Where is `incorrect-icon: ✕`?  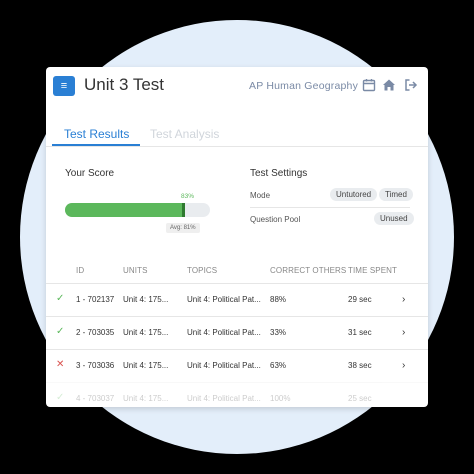
incorrect-icon: ✕ is located at coordinates (60, 364).